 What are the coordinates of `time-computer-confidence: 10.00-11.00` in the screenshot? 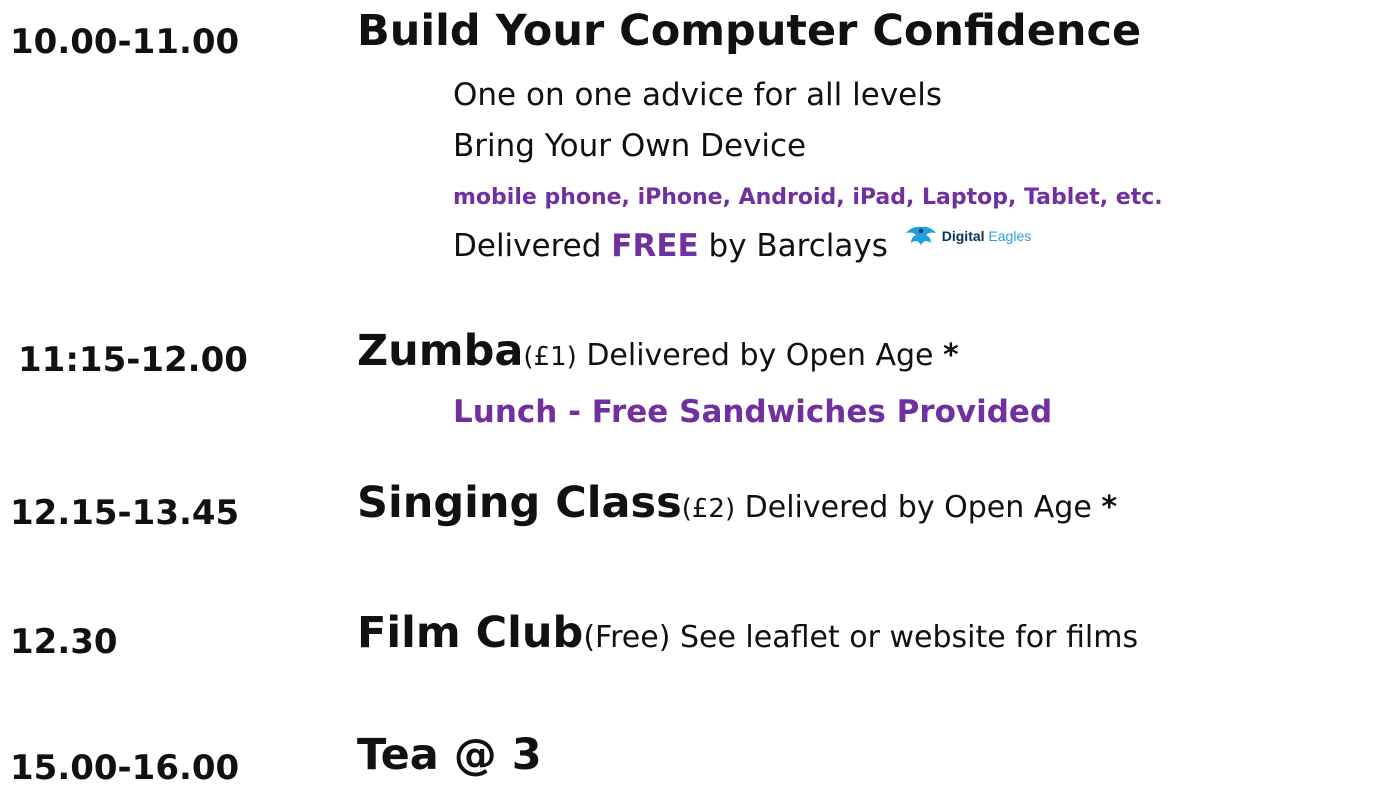 It's located at (125, 42).